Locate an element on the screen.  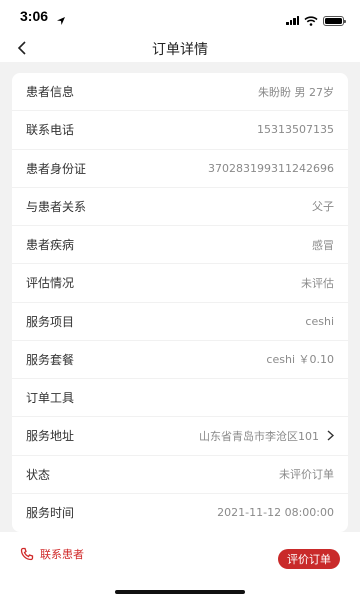
row-label: 患者身份证 is located at coordinates (56, 168).